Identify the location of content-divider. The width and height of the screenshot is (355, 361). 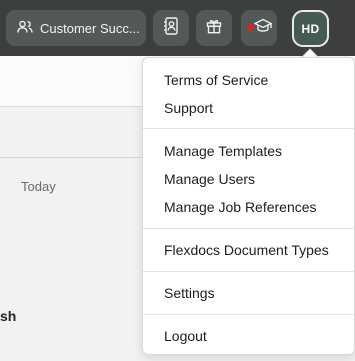
(75, 157).